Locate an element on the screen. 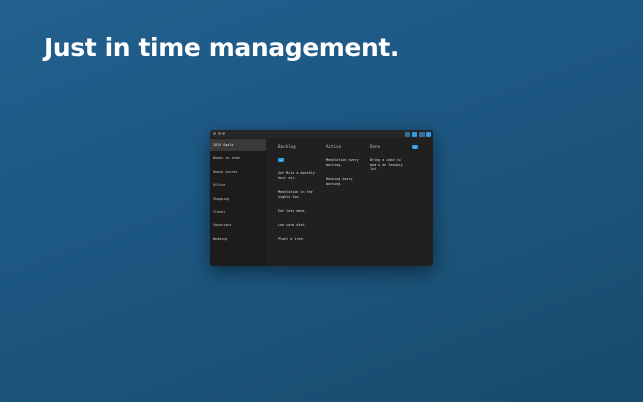 This screenshot has width=643, height=402. sidebar-item-2019-goals: 2019 Goals is located at coordinates (238, 145).